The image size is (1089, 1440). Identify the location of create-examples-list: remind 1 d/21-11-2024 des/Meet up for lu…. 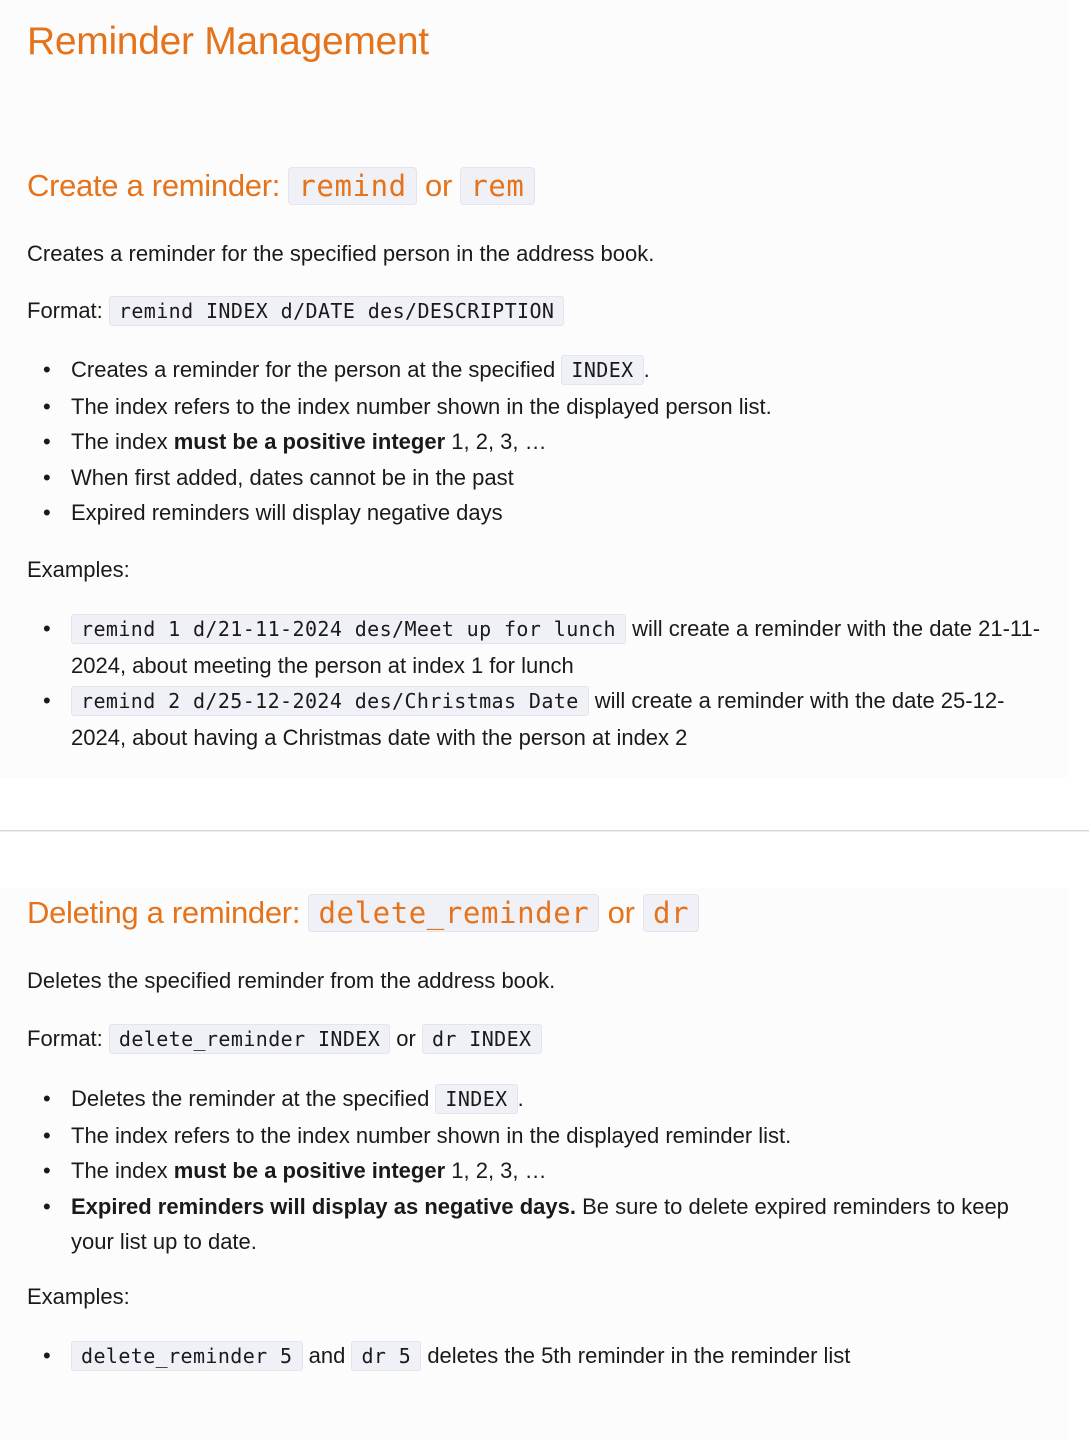
(542, 683).